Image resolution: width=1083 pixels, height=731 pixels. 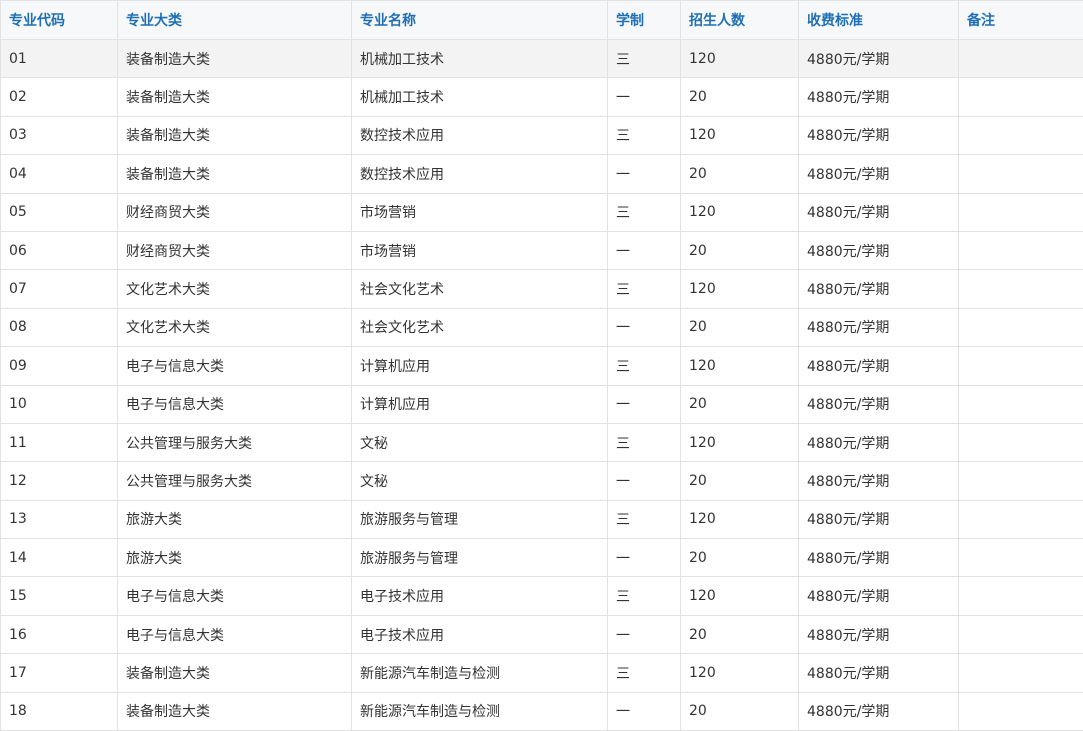 I want to click on cell-major-code: 07, so click(x=59, y=289).